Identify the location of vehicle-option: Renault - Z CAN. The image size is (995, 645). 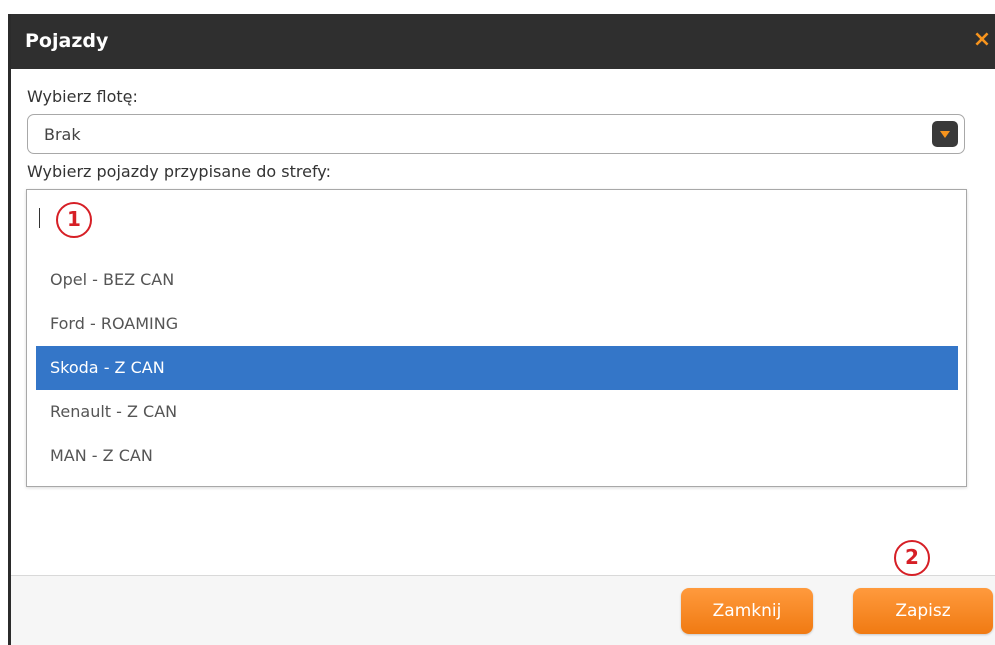
(497, 412).